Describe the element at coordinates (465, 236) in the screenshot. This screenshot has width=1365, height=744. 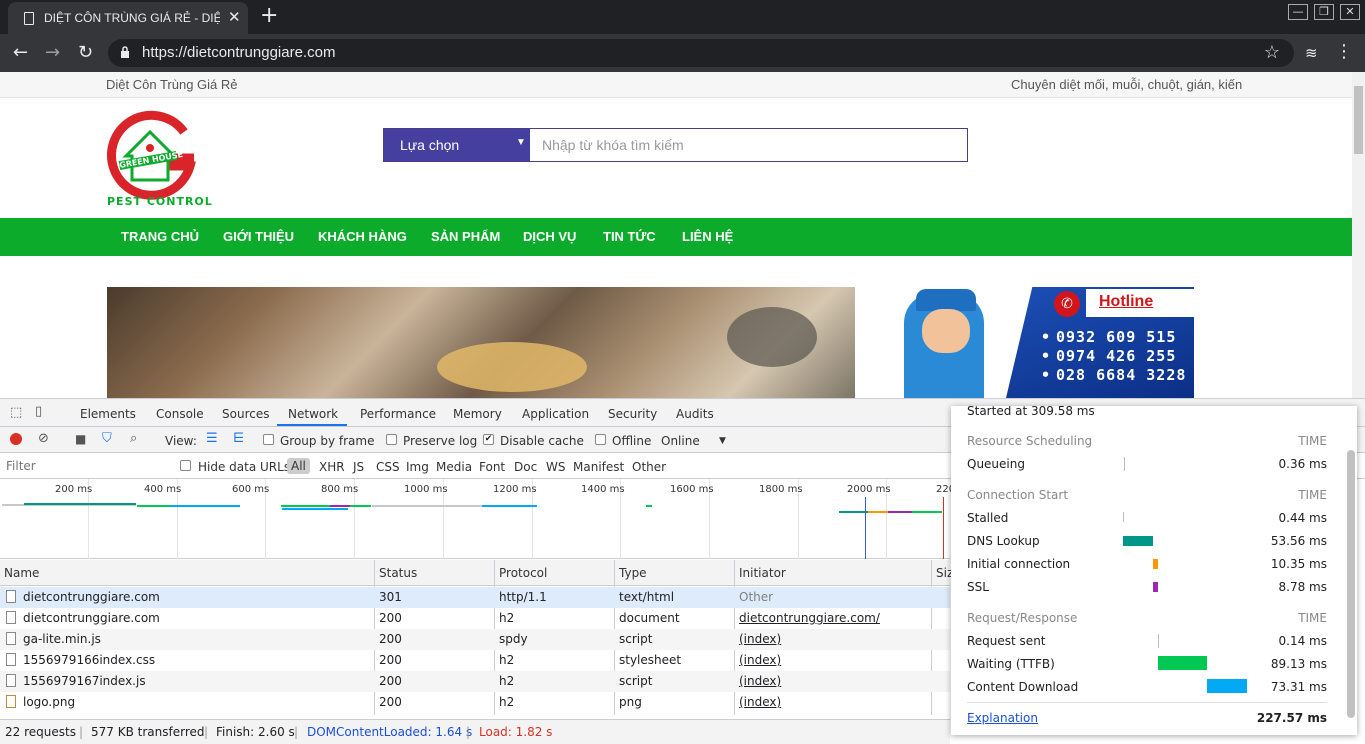
I see `nav-products: SẢN PHẨM` at that location.